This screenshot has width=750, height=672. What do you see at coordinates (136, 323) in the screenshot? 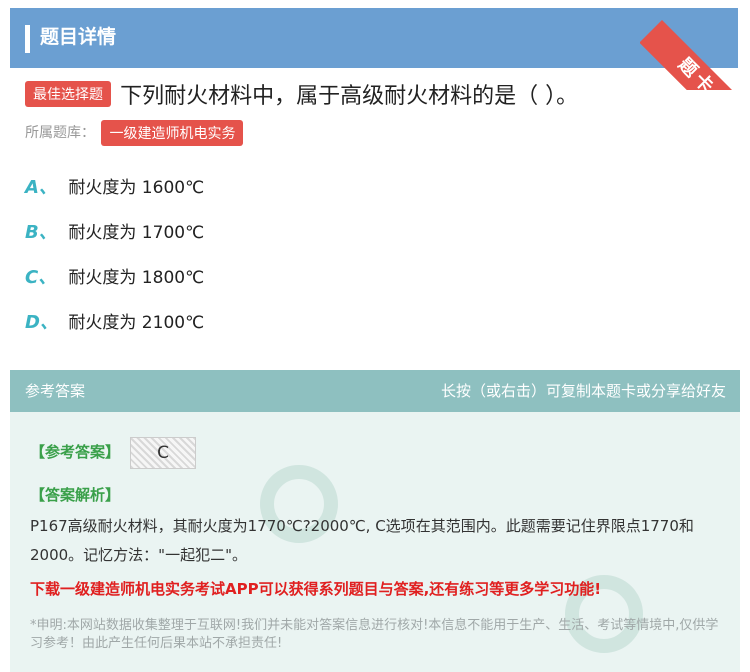
I see `option-text: 耐火度为 2100℃` at bounding box center [136, 323].